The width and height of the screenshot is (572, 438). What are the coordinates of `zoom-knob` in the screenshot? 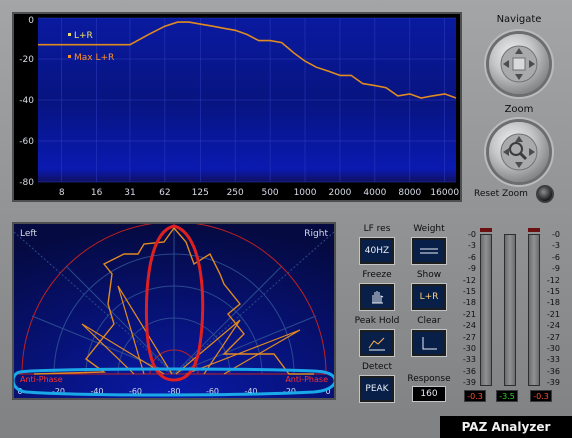 It's located at (519, 152).